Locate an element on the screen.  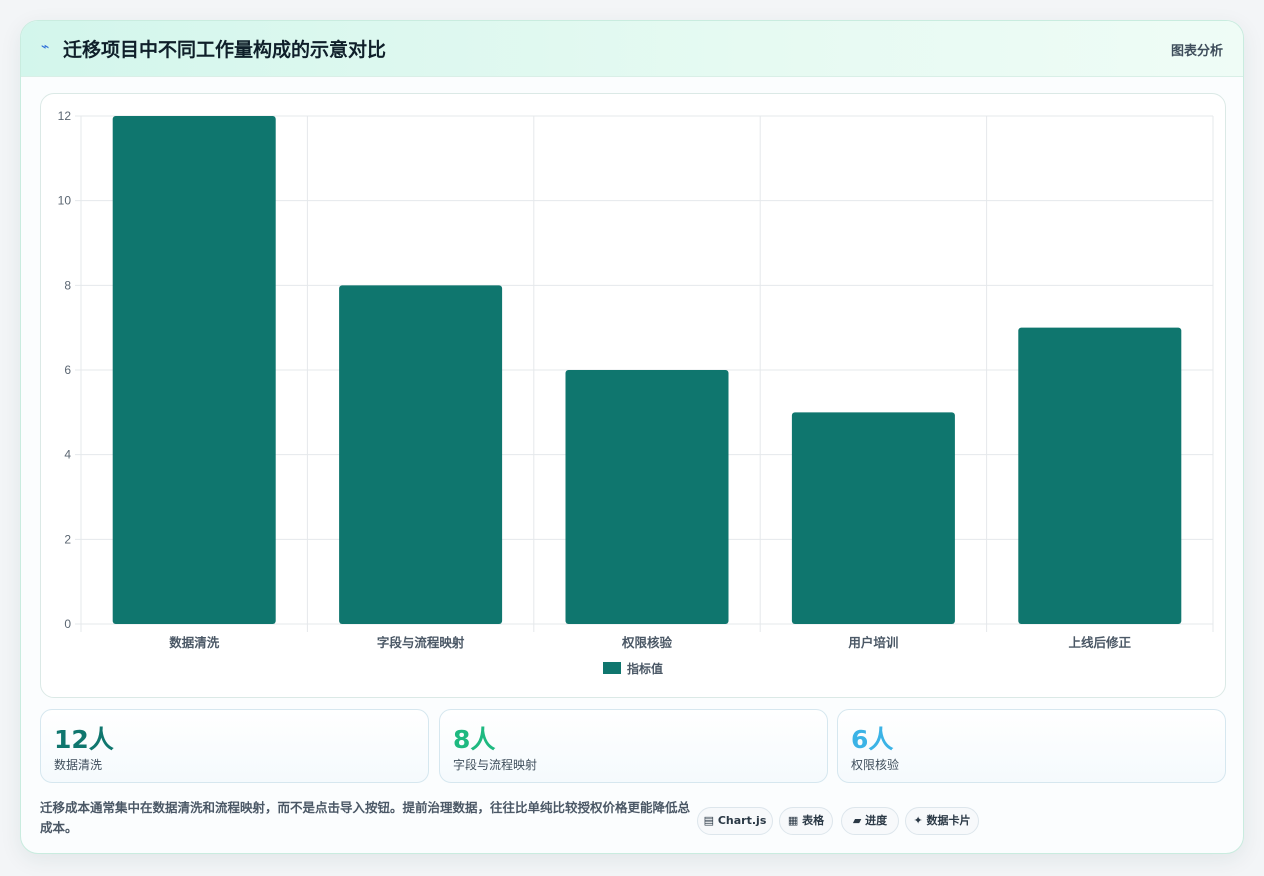
table-icon: ▦ is located at coordinates (793, 820).